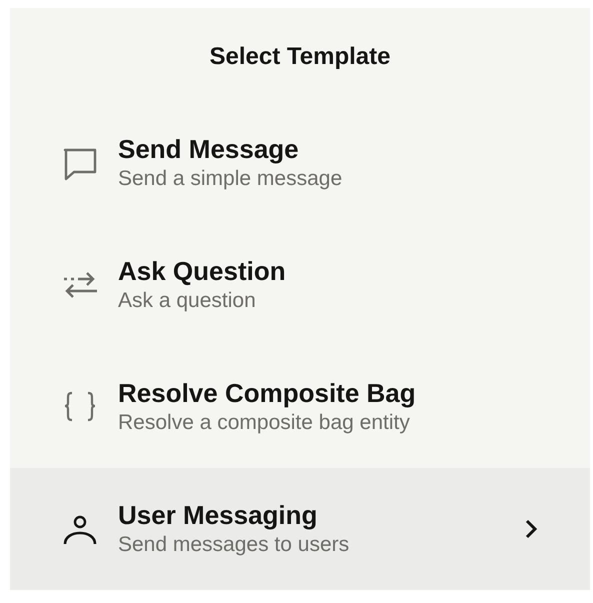 This screenshot has height=603, width=593. I want to click on item-title: User Messaging, so click(218, 515).